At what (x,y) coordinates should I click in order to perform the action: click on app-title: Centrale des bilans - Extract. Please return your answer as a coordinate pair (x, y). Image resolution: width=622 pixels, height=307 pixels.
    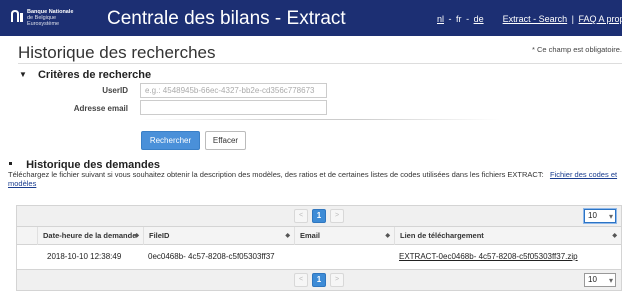
    Looking at the image, I should click on (226, 18).